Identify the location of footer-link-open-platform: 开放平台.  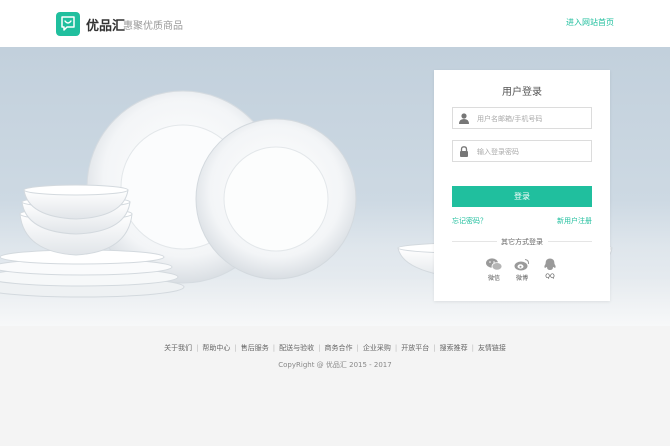
(415, 348).